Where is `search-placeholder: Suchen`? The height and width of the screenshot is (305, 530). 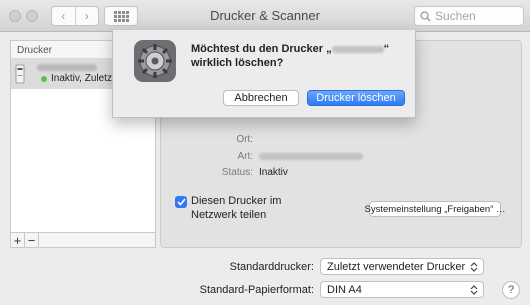 search-placeholder: Suchen is located at coordinates (455, 16).